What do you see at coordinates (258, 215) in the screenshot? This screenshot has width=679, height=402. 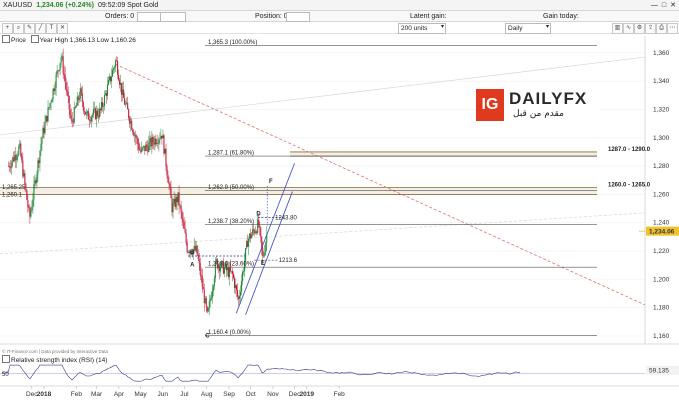 I see `point-label: D` at bounding box center [258, 215].